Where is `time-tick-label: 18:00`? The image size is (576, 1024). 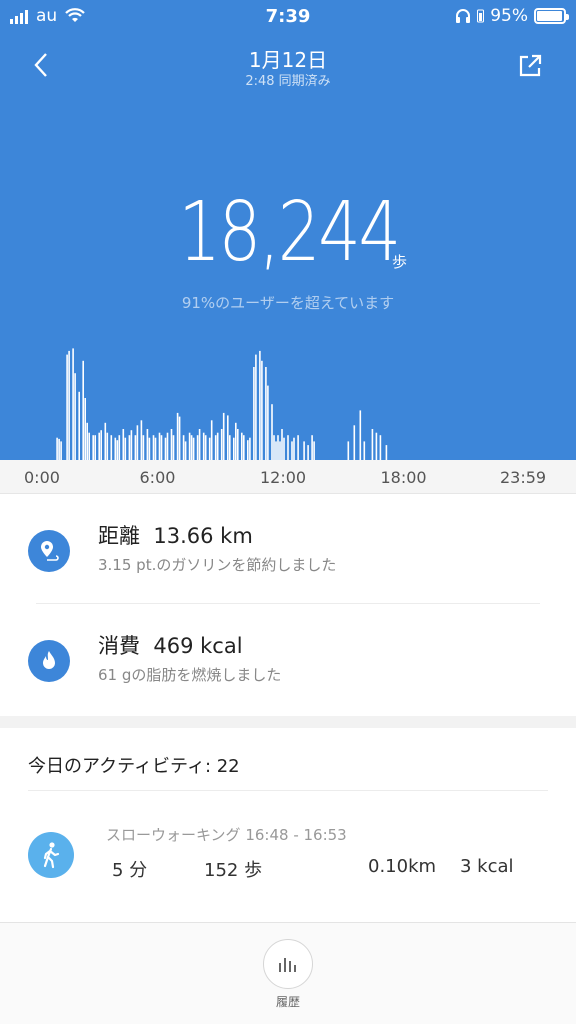
time-tick-label: 18:00 is located at coordinates (403, 477).